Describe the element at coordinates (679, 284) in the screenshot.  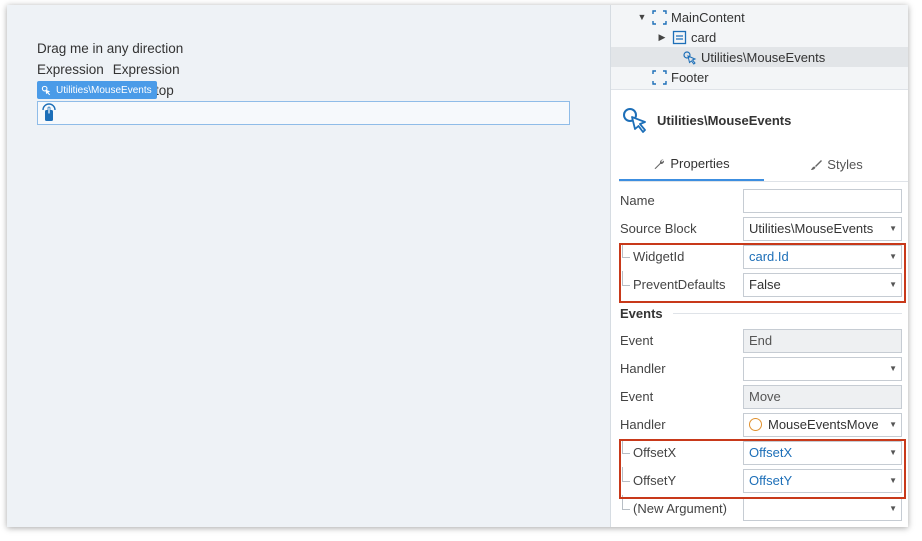
I see `prop-label: PreventDefaults` at that location.